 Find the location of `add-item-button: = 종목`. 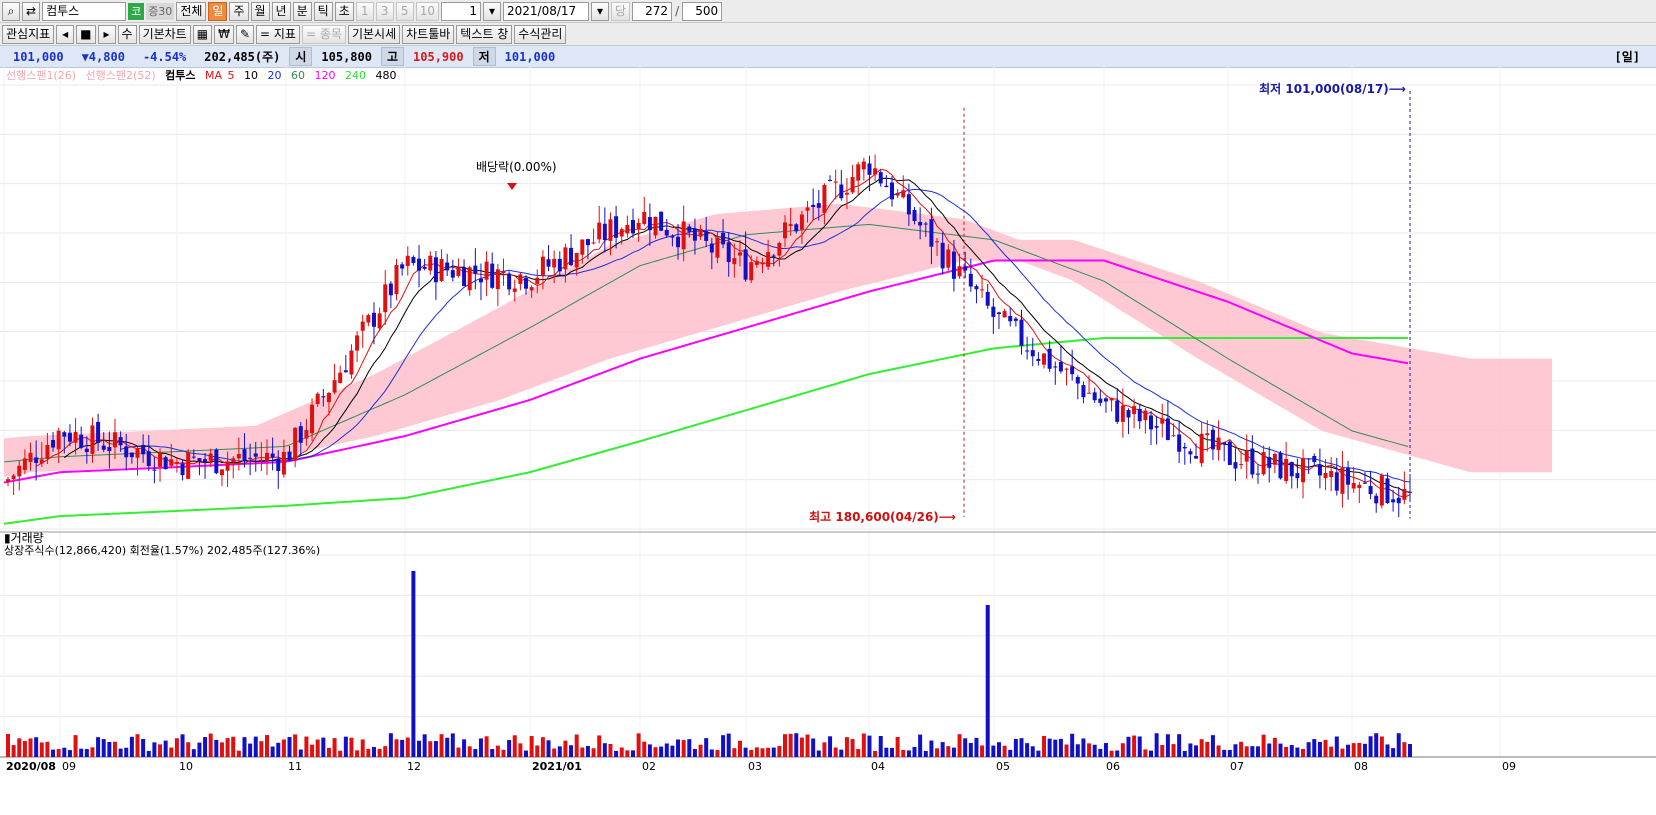

add-item-button: = 종목 is located at coordinates (323, 34).